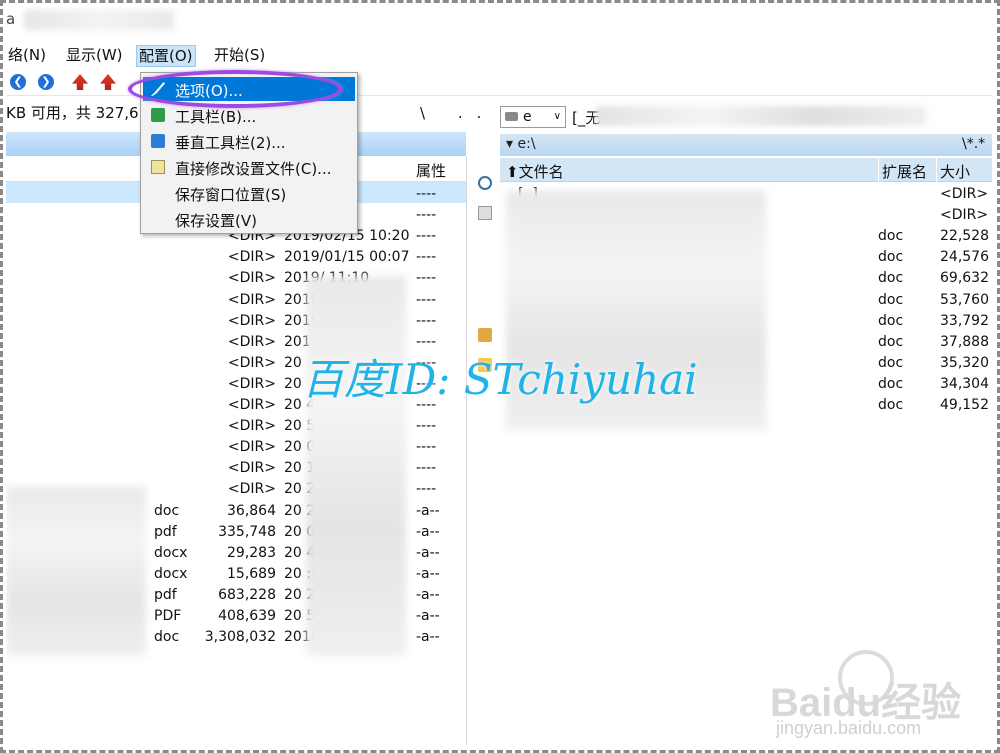 The width and height of the screenshot is (1000, 753). What do you see at coordinates (76, 571) in the screenshot?
I see `blurred-names` at bounding box center [76, 571].